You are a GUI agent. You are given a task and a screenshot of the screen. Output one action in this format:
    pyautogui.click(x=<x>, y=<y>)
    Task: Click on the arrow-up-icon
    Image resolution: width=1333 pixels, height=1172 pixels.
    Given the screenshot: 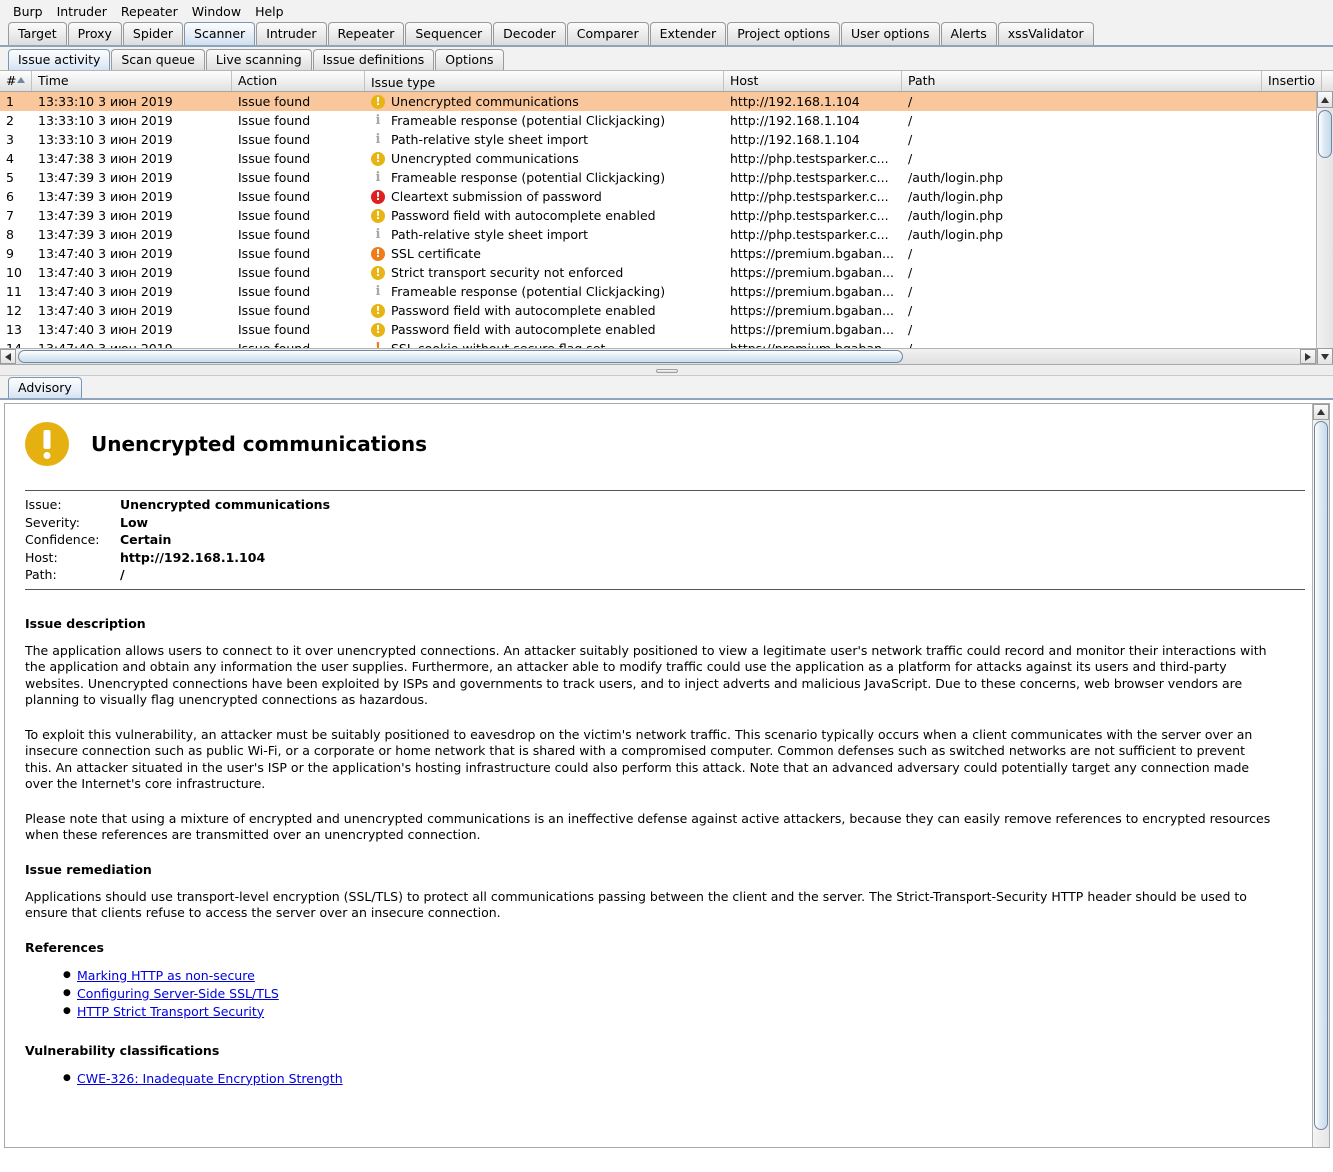 What is the action you would take?
    pyautogui.click(x=1321, y=412)
    